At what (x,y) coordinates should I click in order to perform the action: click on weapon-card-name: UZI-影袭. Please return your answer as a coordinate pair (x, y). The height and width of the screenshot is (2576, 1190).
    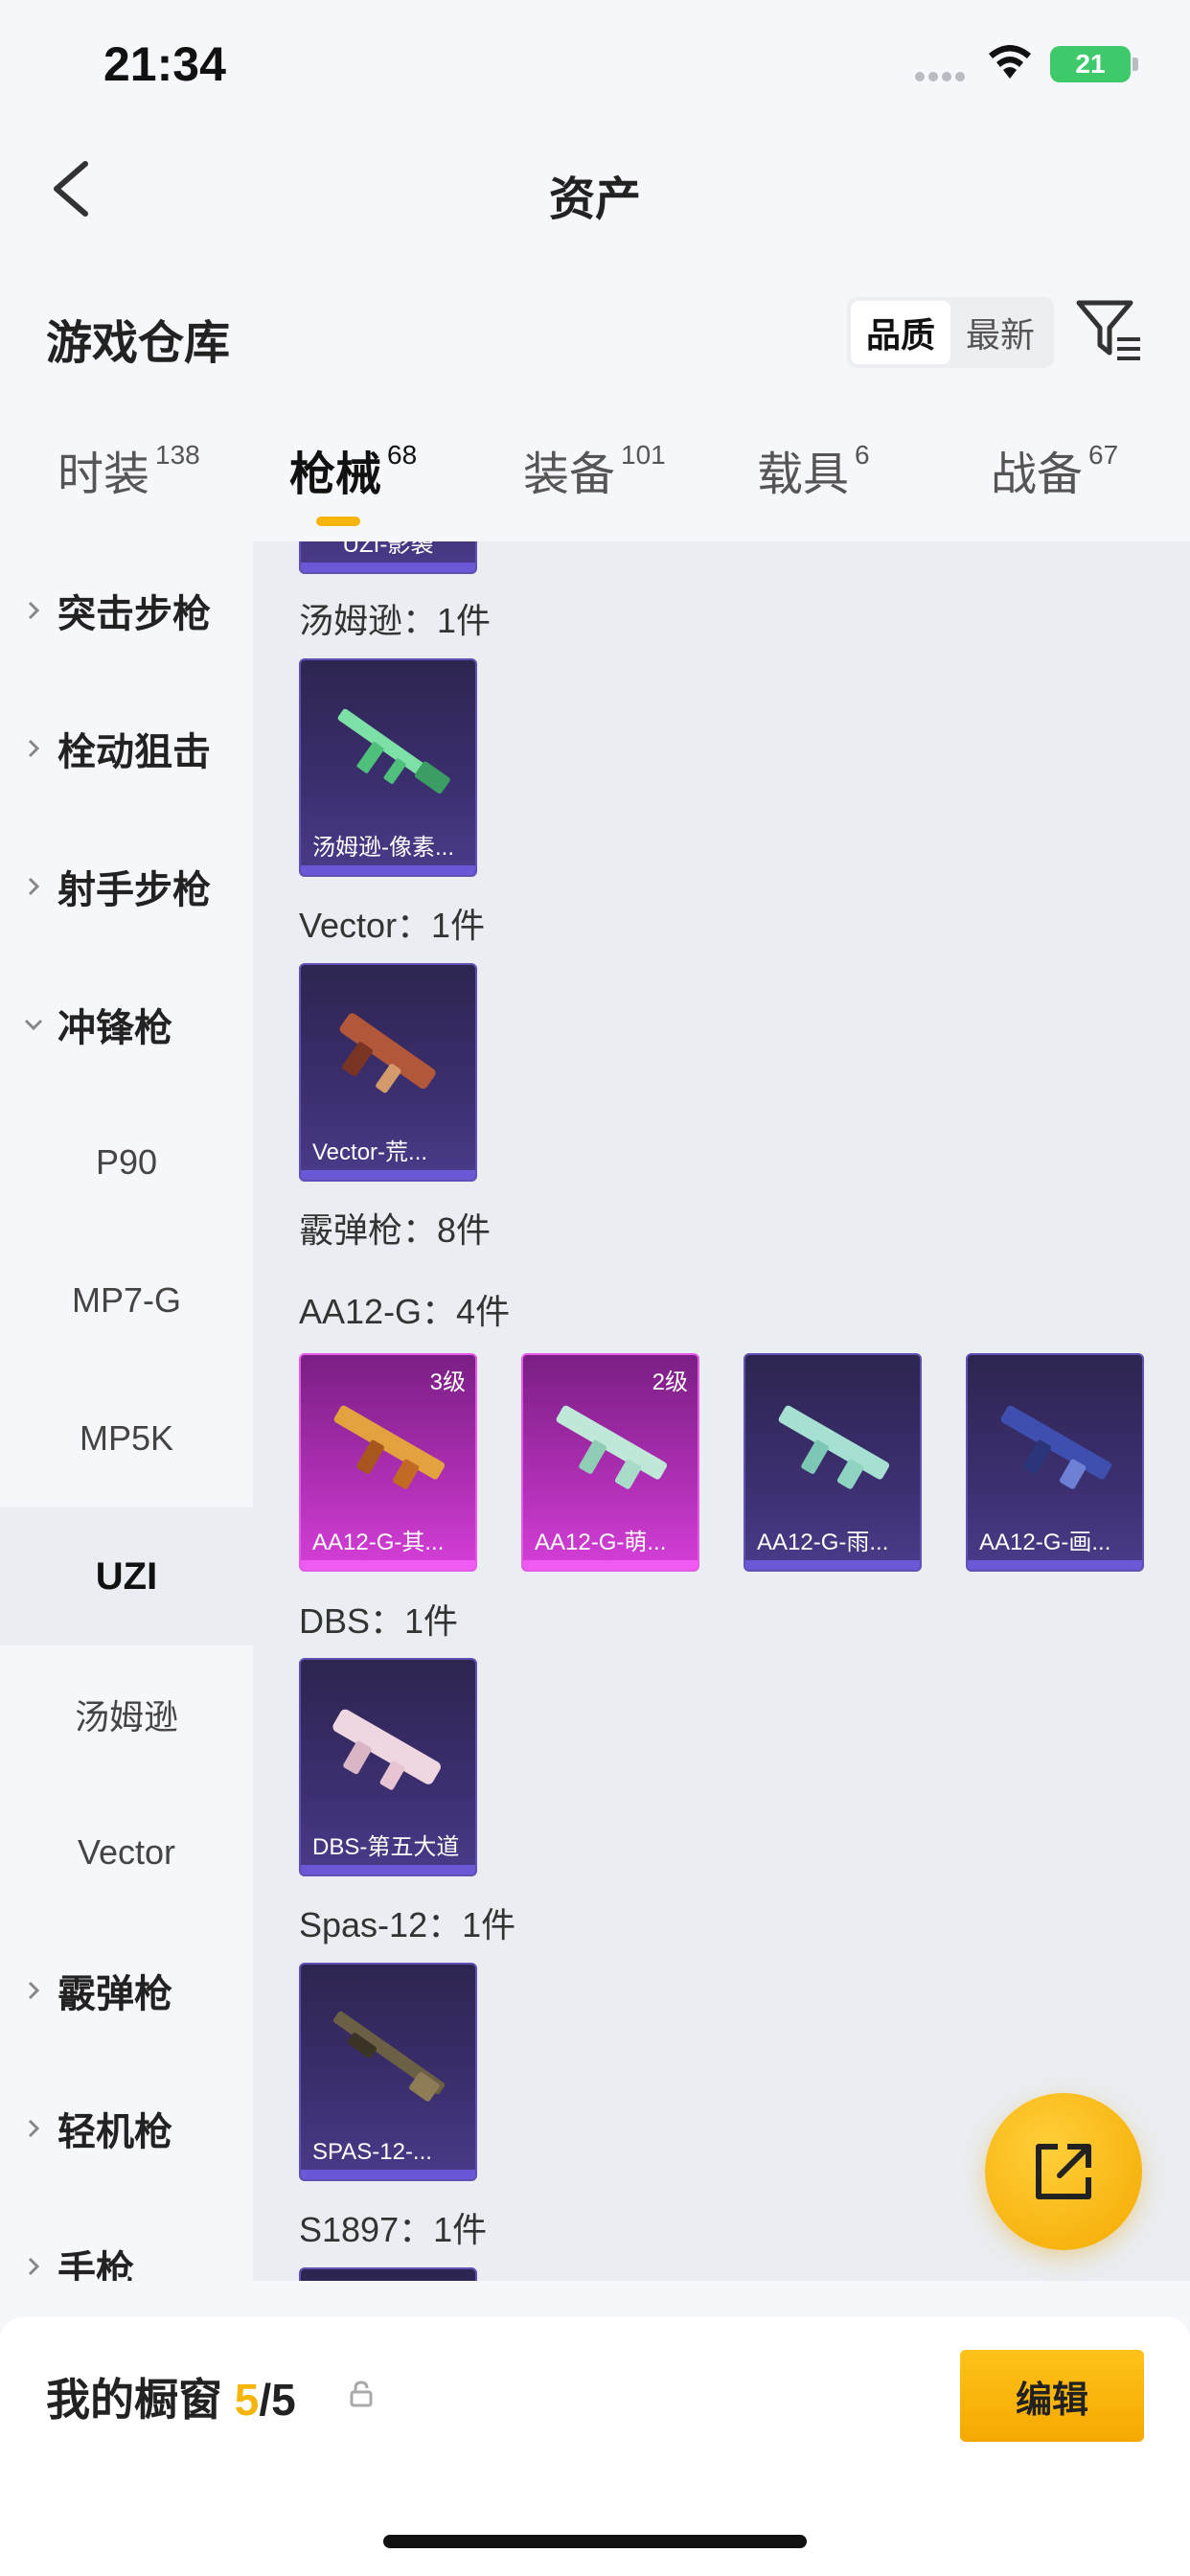
    Looking at the image, I should click on (388, 549).